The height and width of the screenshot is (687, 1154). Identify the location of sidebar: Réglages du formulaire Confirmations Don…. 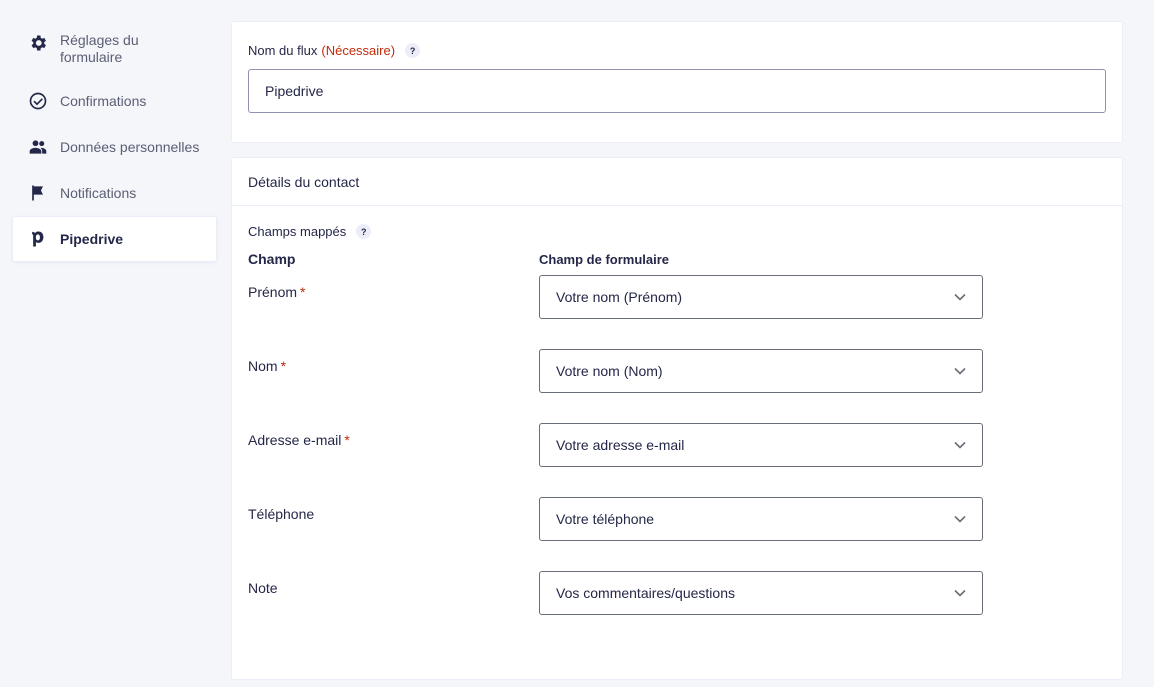
(114, 141).